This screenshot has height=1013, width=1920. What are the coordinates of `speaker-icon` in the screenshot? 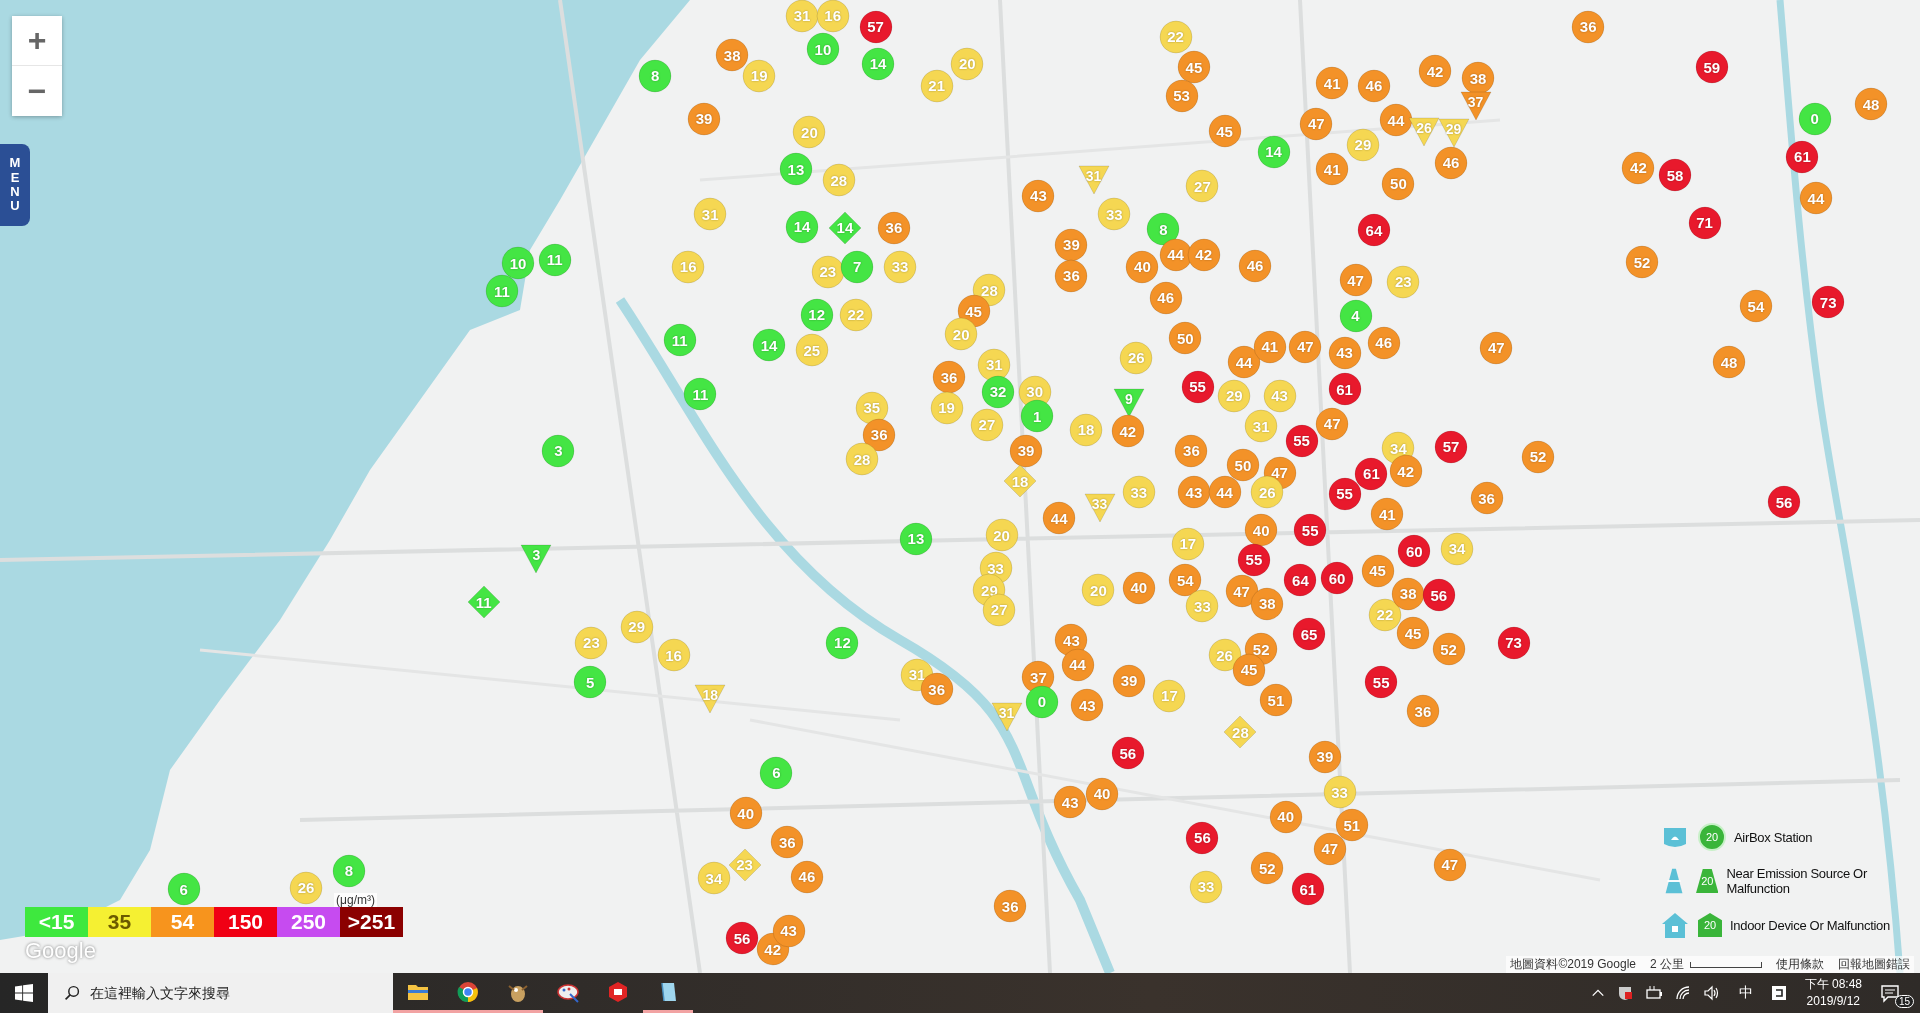 It's located at (1711, 993).